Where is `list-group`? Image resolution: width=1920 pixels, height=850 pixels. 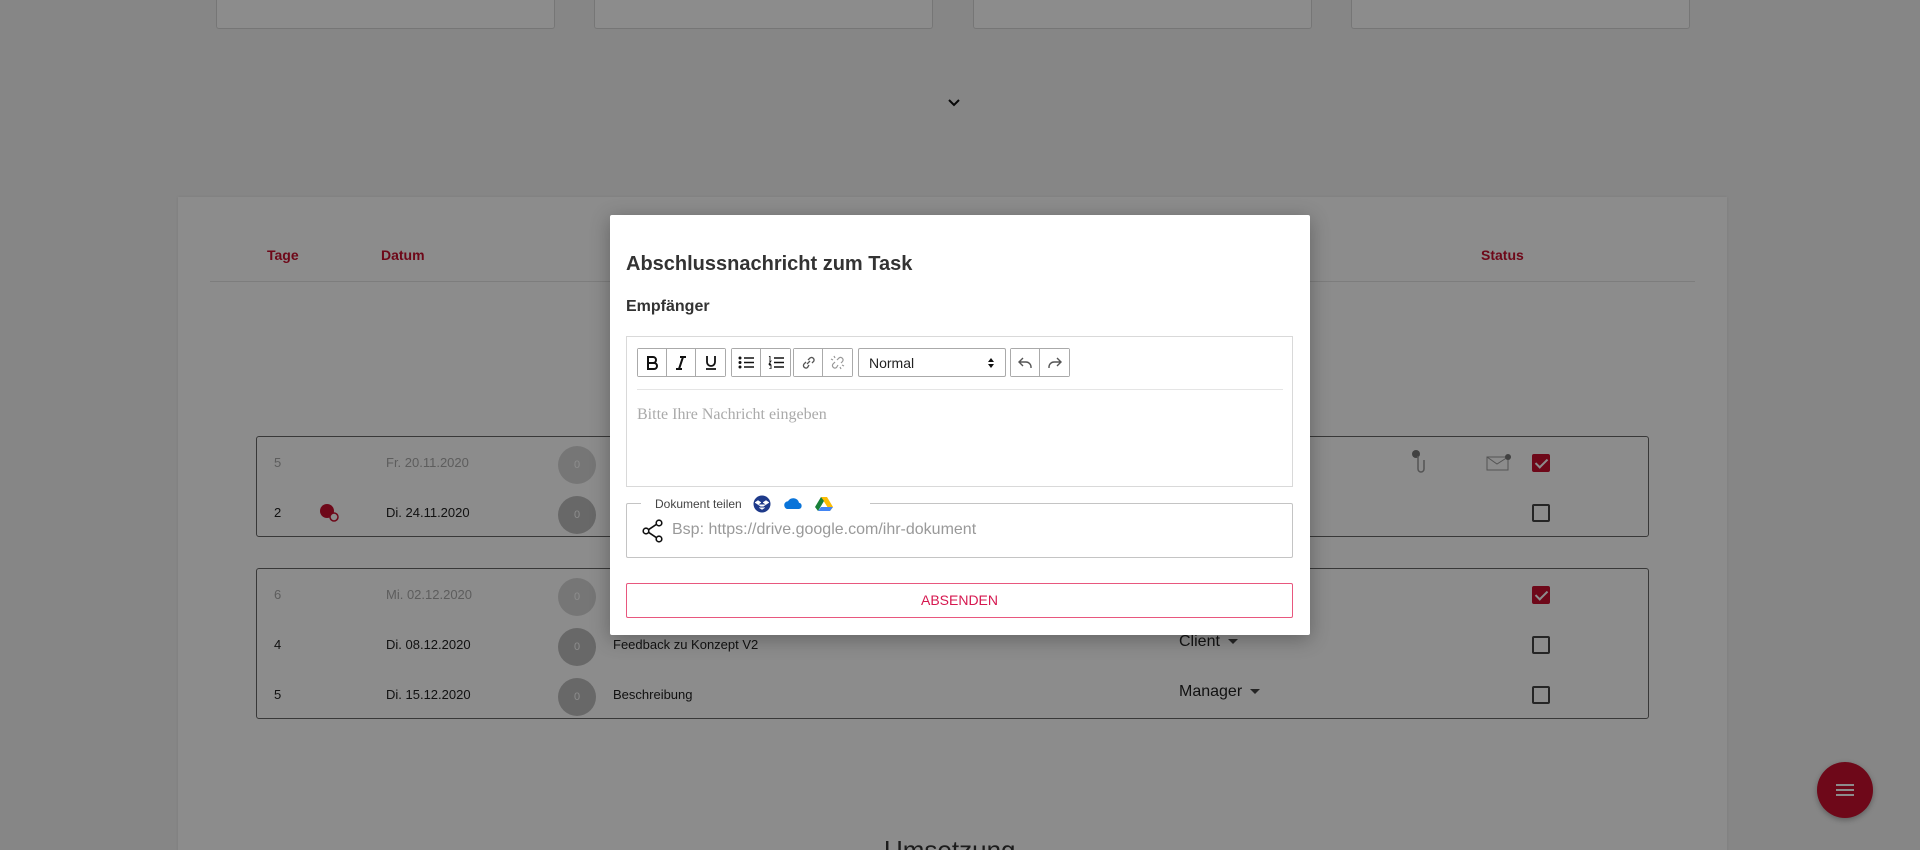
list-group is located at coordinates (761, 362).